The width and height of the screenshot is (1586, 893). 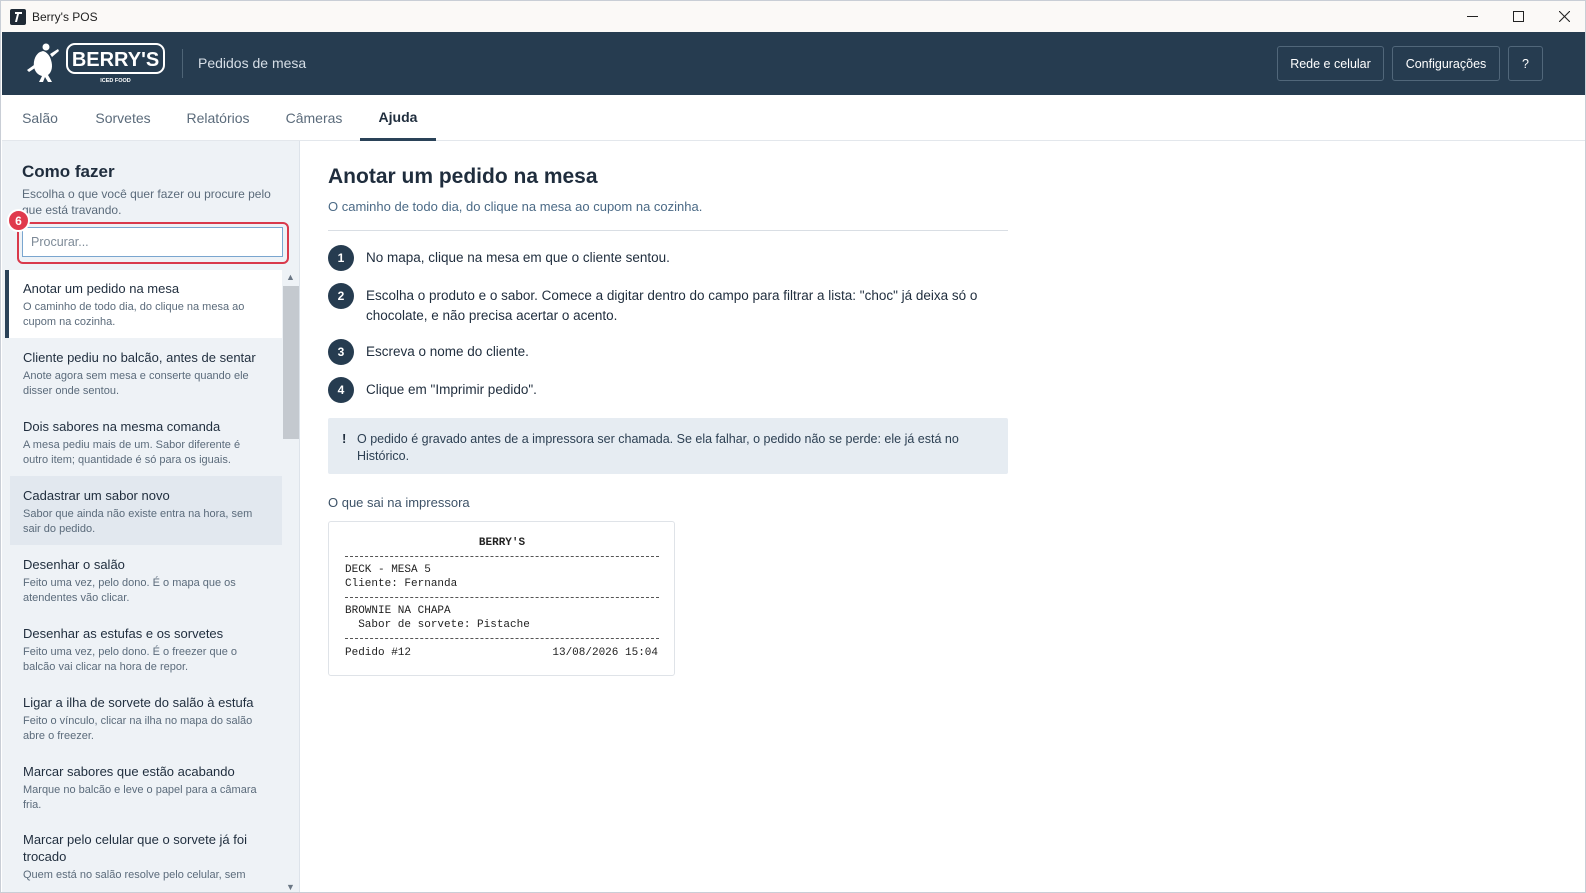 What do you see at coordinates (74, 564) in the screenshot?
I see `list-item-title: Desenhar o salão` at bounding box center [74, 564].